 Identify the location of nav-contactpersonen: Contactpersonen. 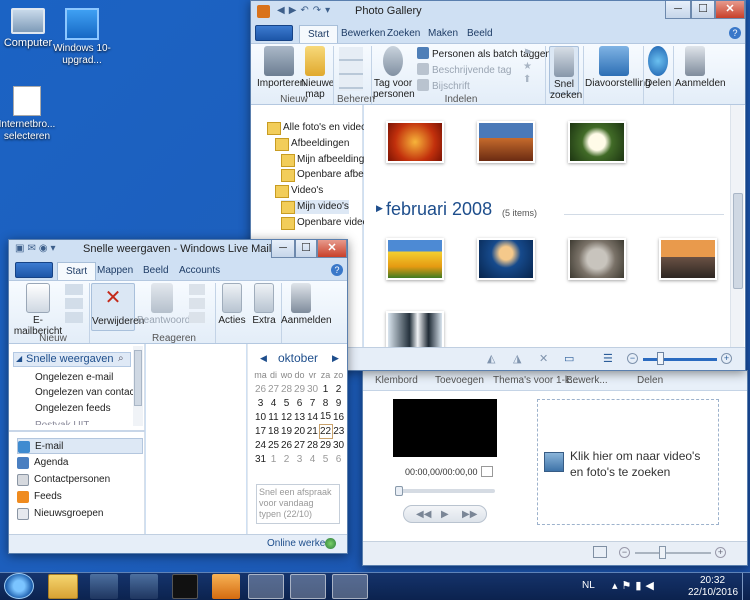
(63, 480).